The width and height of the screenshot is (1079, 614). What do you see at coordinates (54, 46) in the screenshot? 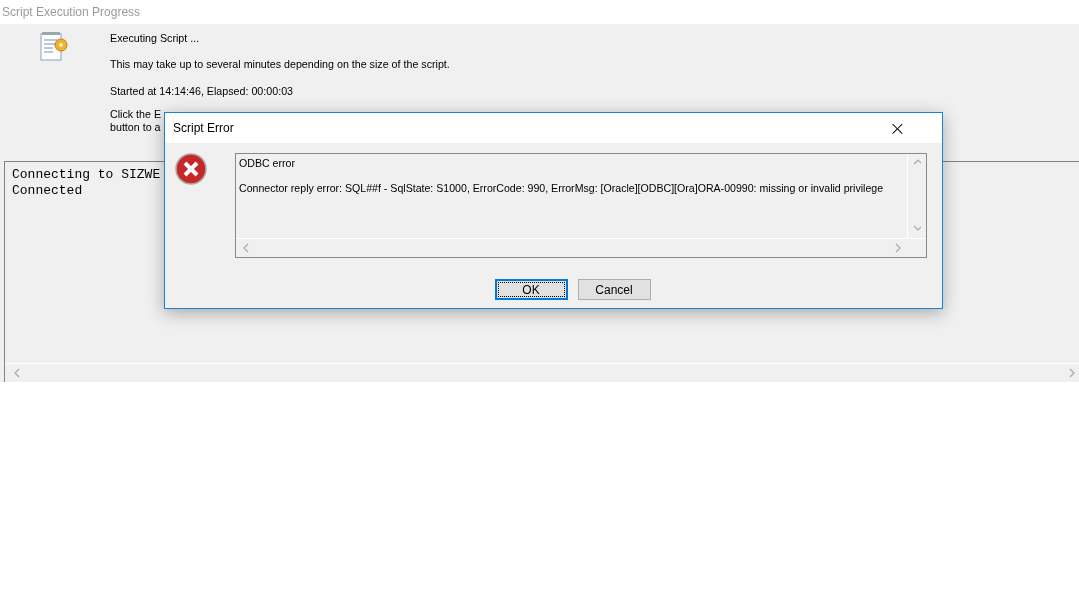
I see `script-document-icon` at bounding box center [54, 46].